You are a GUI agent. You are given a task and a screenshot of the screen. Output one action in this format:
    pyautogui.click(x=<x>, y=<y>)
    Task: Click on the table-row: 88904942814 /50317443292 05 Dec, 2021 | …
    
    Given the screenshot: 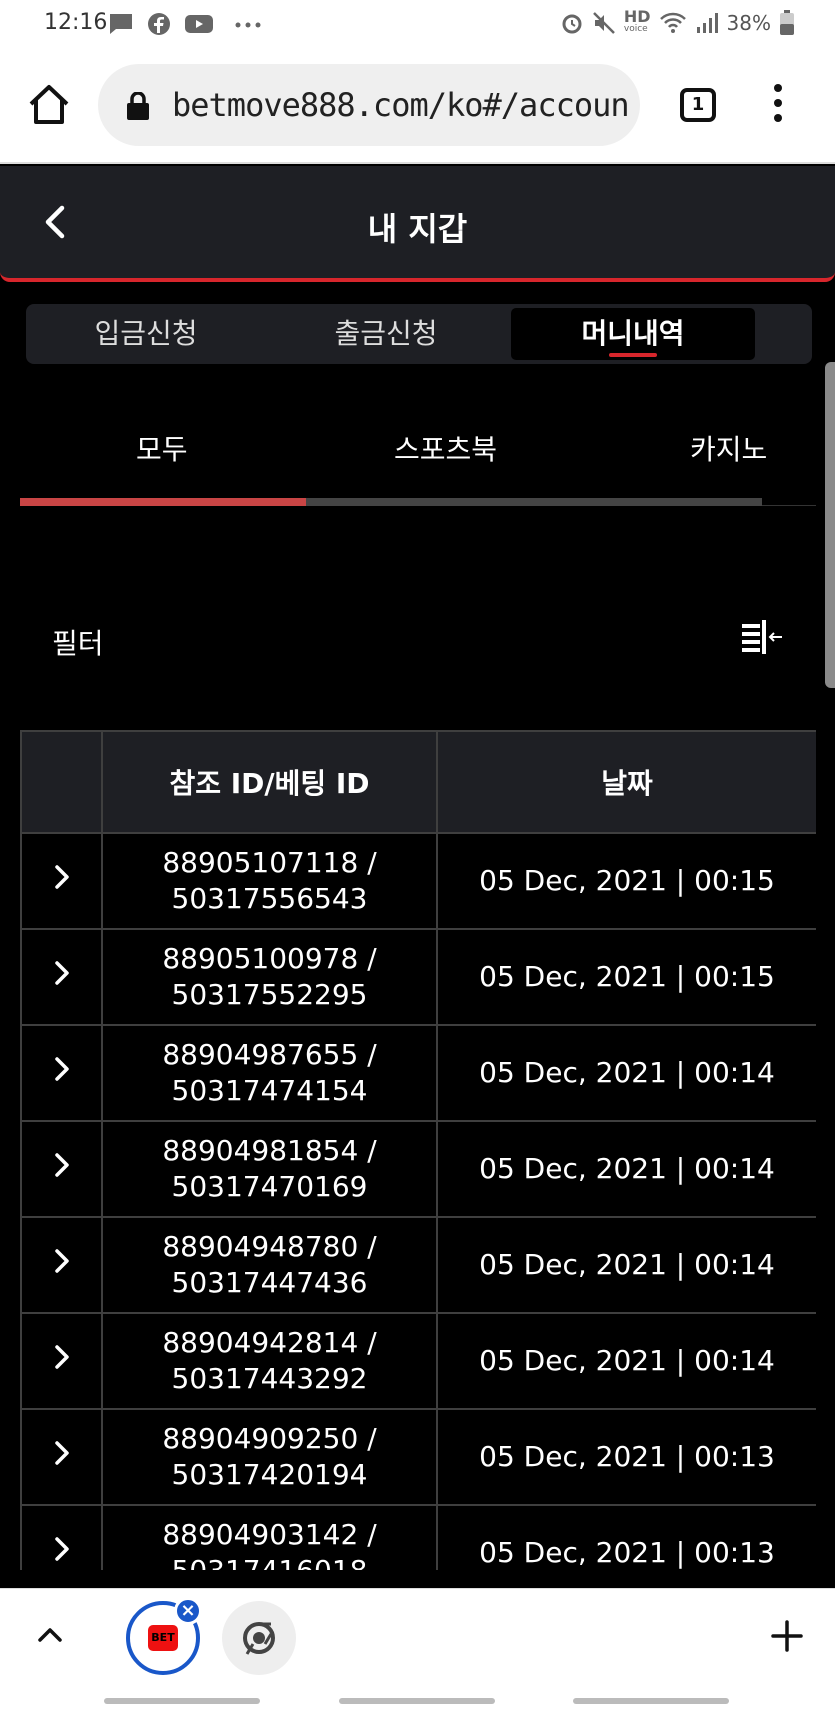 What is the action you would take?
    pyautogui.click(x=418, y=1361)
    